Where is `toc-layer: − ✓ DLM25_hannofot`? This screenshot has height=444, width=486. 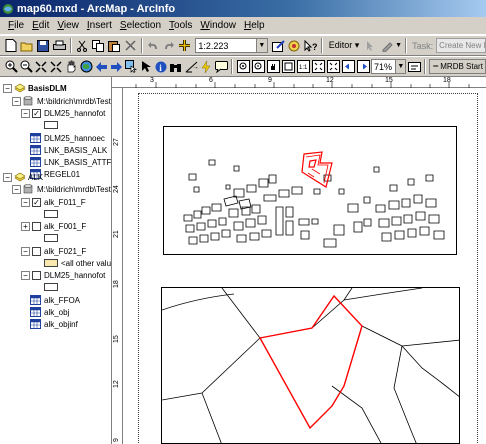
toc-layer: − ✓ DLM25_hannofot is located at coordinates (63, 113).